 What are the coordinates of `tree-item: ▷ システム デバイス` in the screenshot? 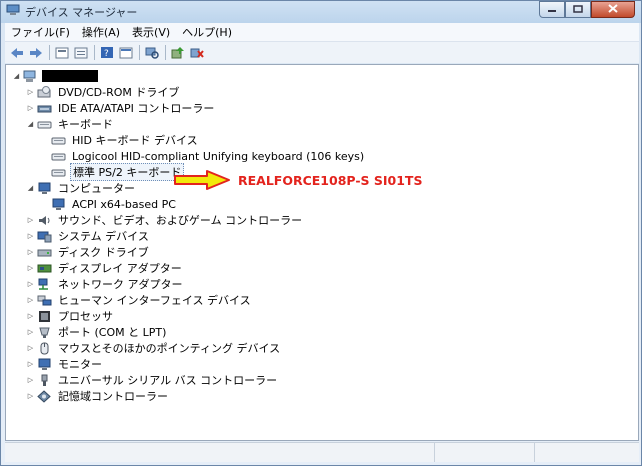 It's located at (88, 236).